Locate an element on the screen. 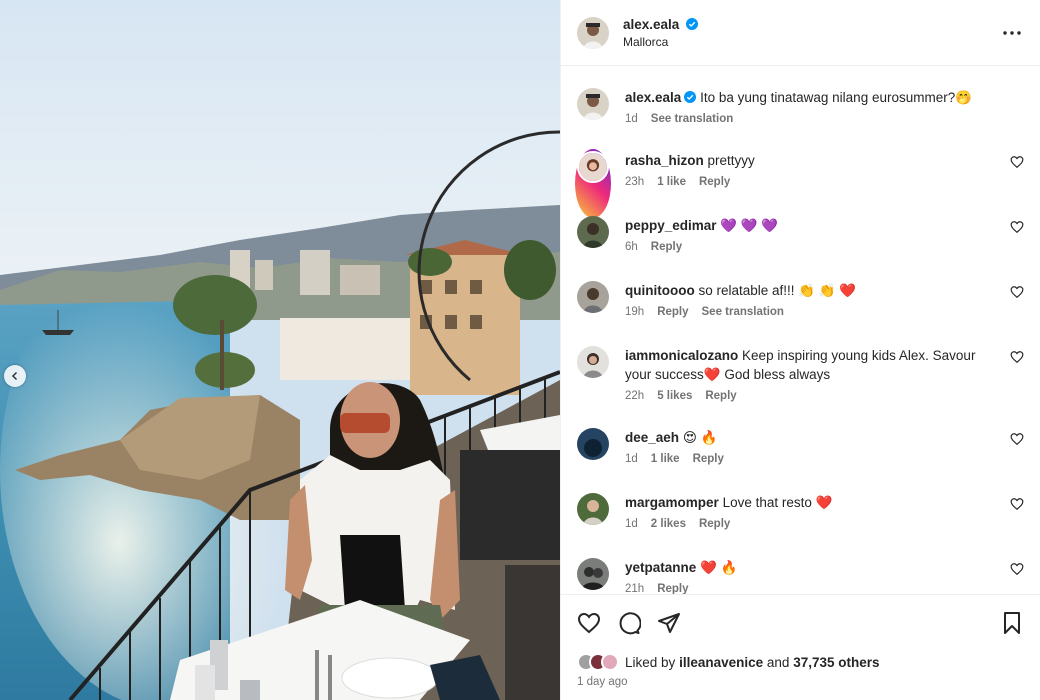 The image size is (1040, 700). more-options-icon is located at coordinates (1012, 32).